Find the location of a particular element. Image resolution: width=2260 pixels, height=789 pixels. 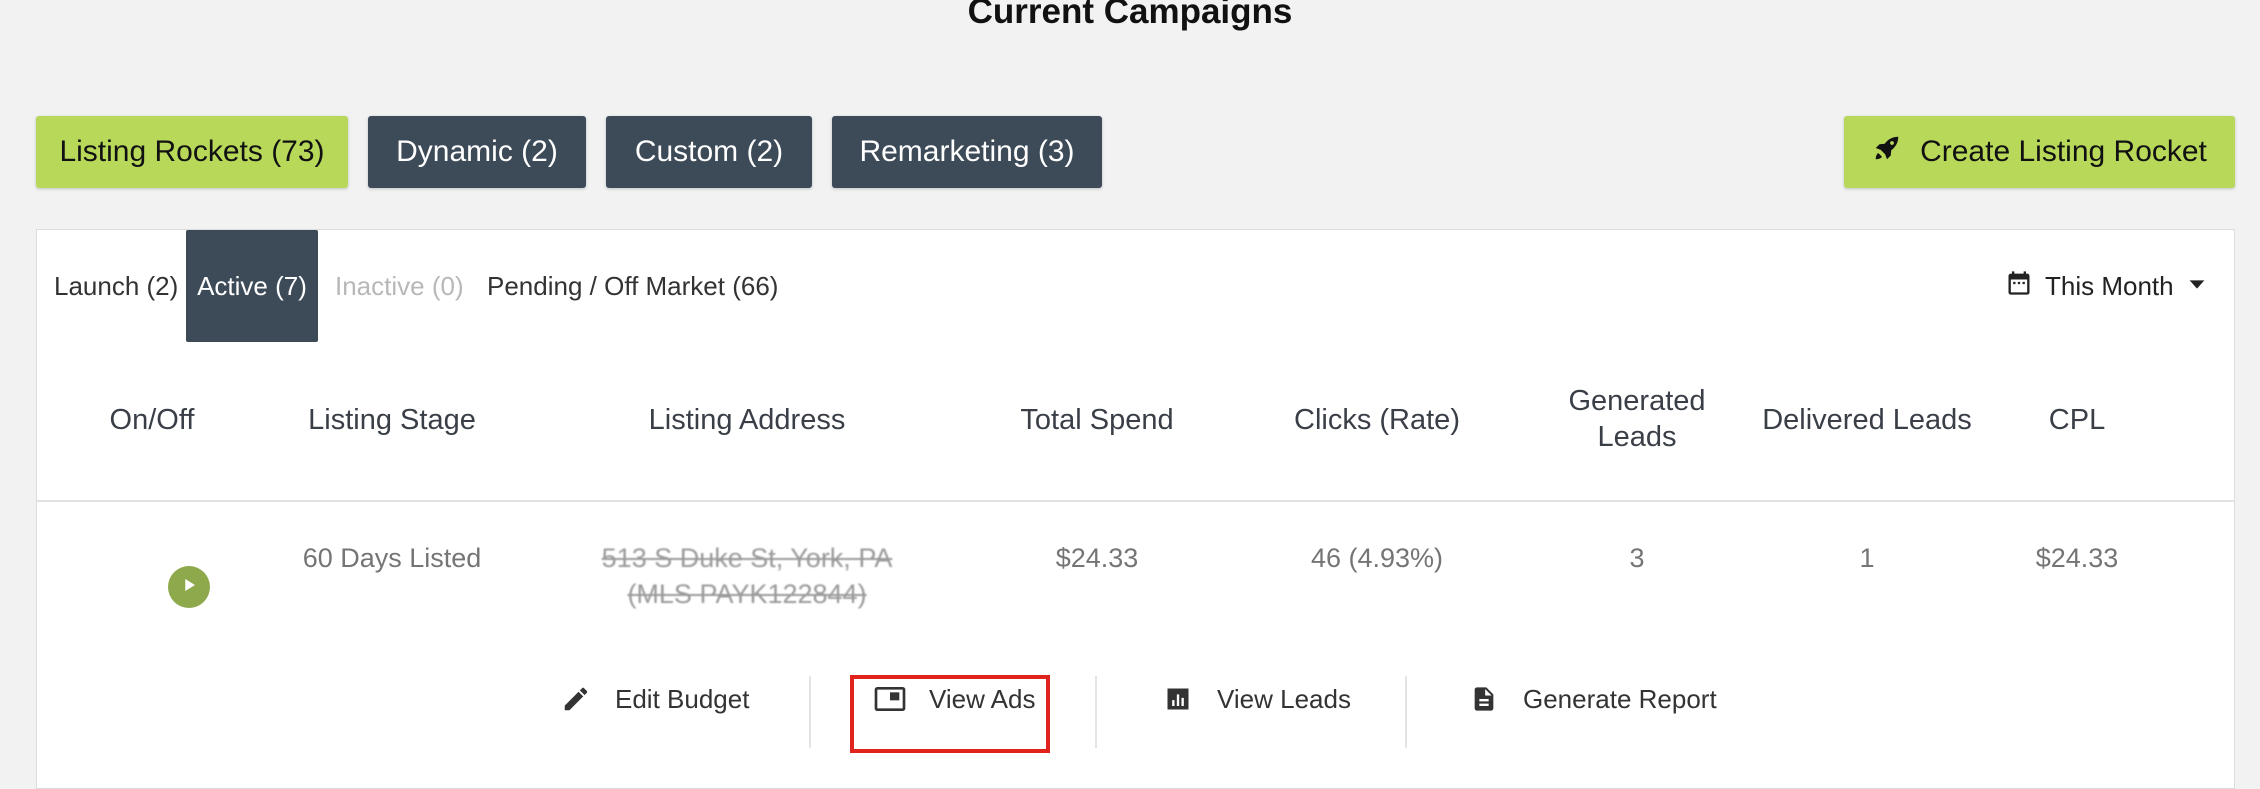

cell-clicks-rate: 46 (4.93%) is located at coordinates (1377, 558).